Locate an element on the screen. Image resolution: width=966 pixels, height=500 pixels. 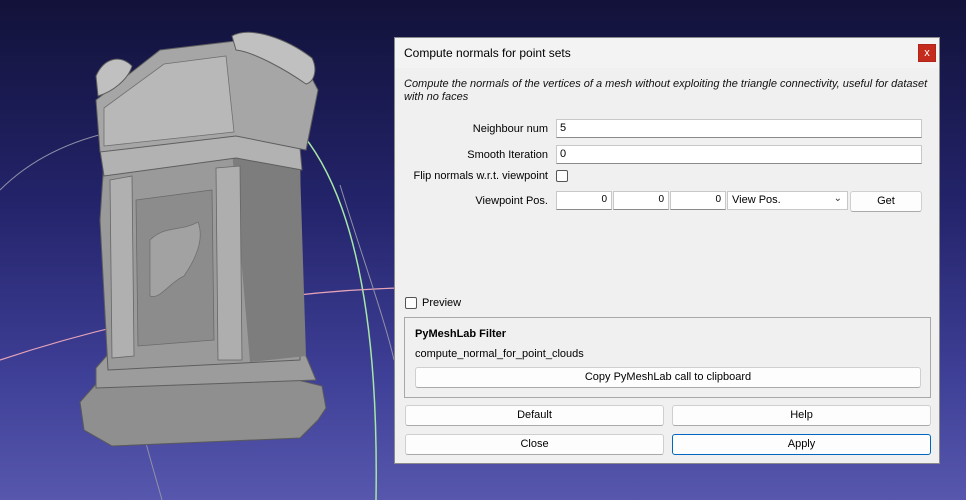
pymeshlab-function-name: compute_normal_for_point_clouds is located at coordinates (499, 354).